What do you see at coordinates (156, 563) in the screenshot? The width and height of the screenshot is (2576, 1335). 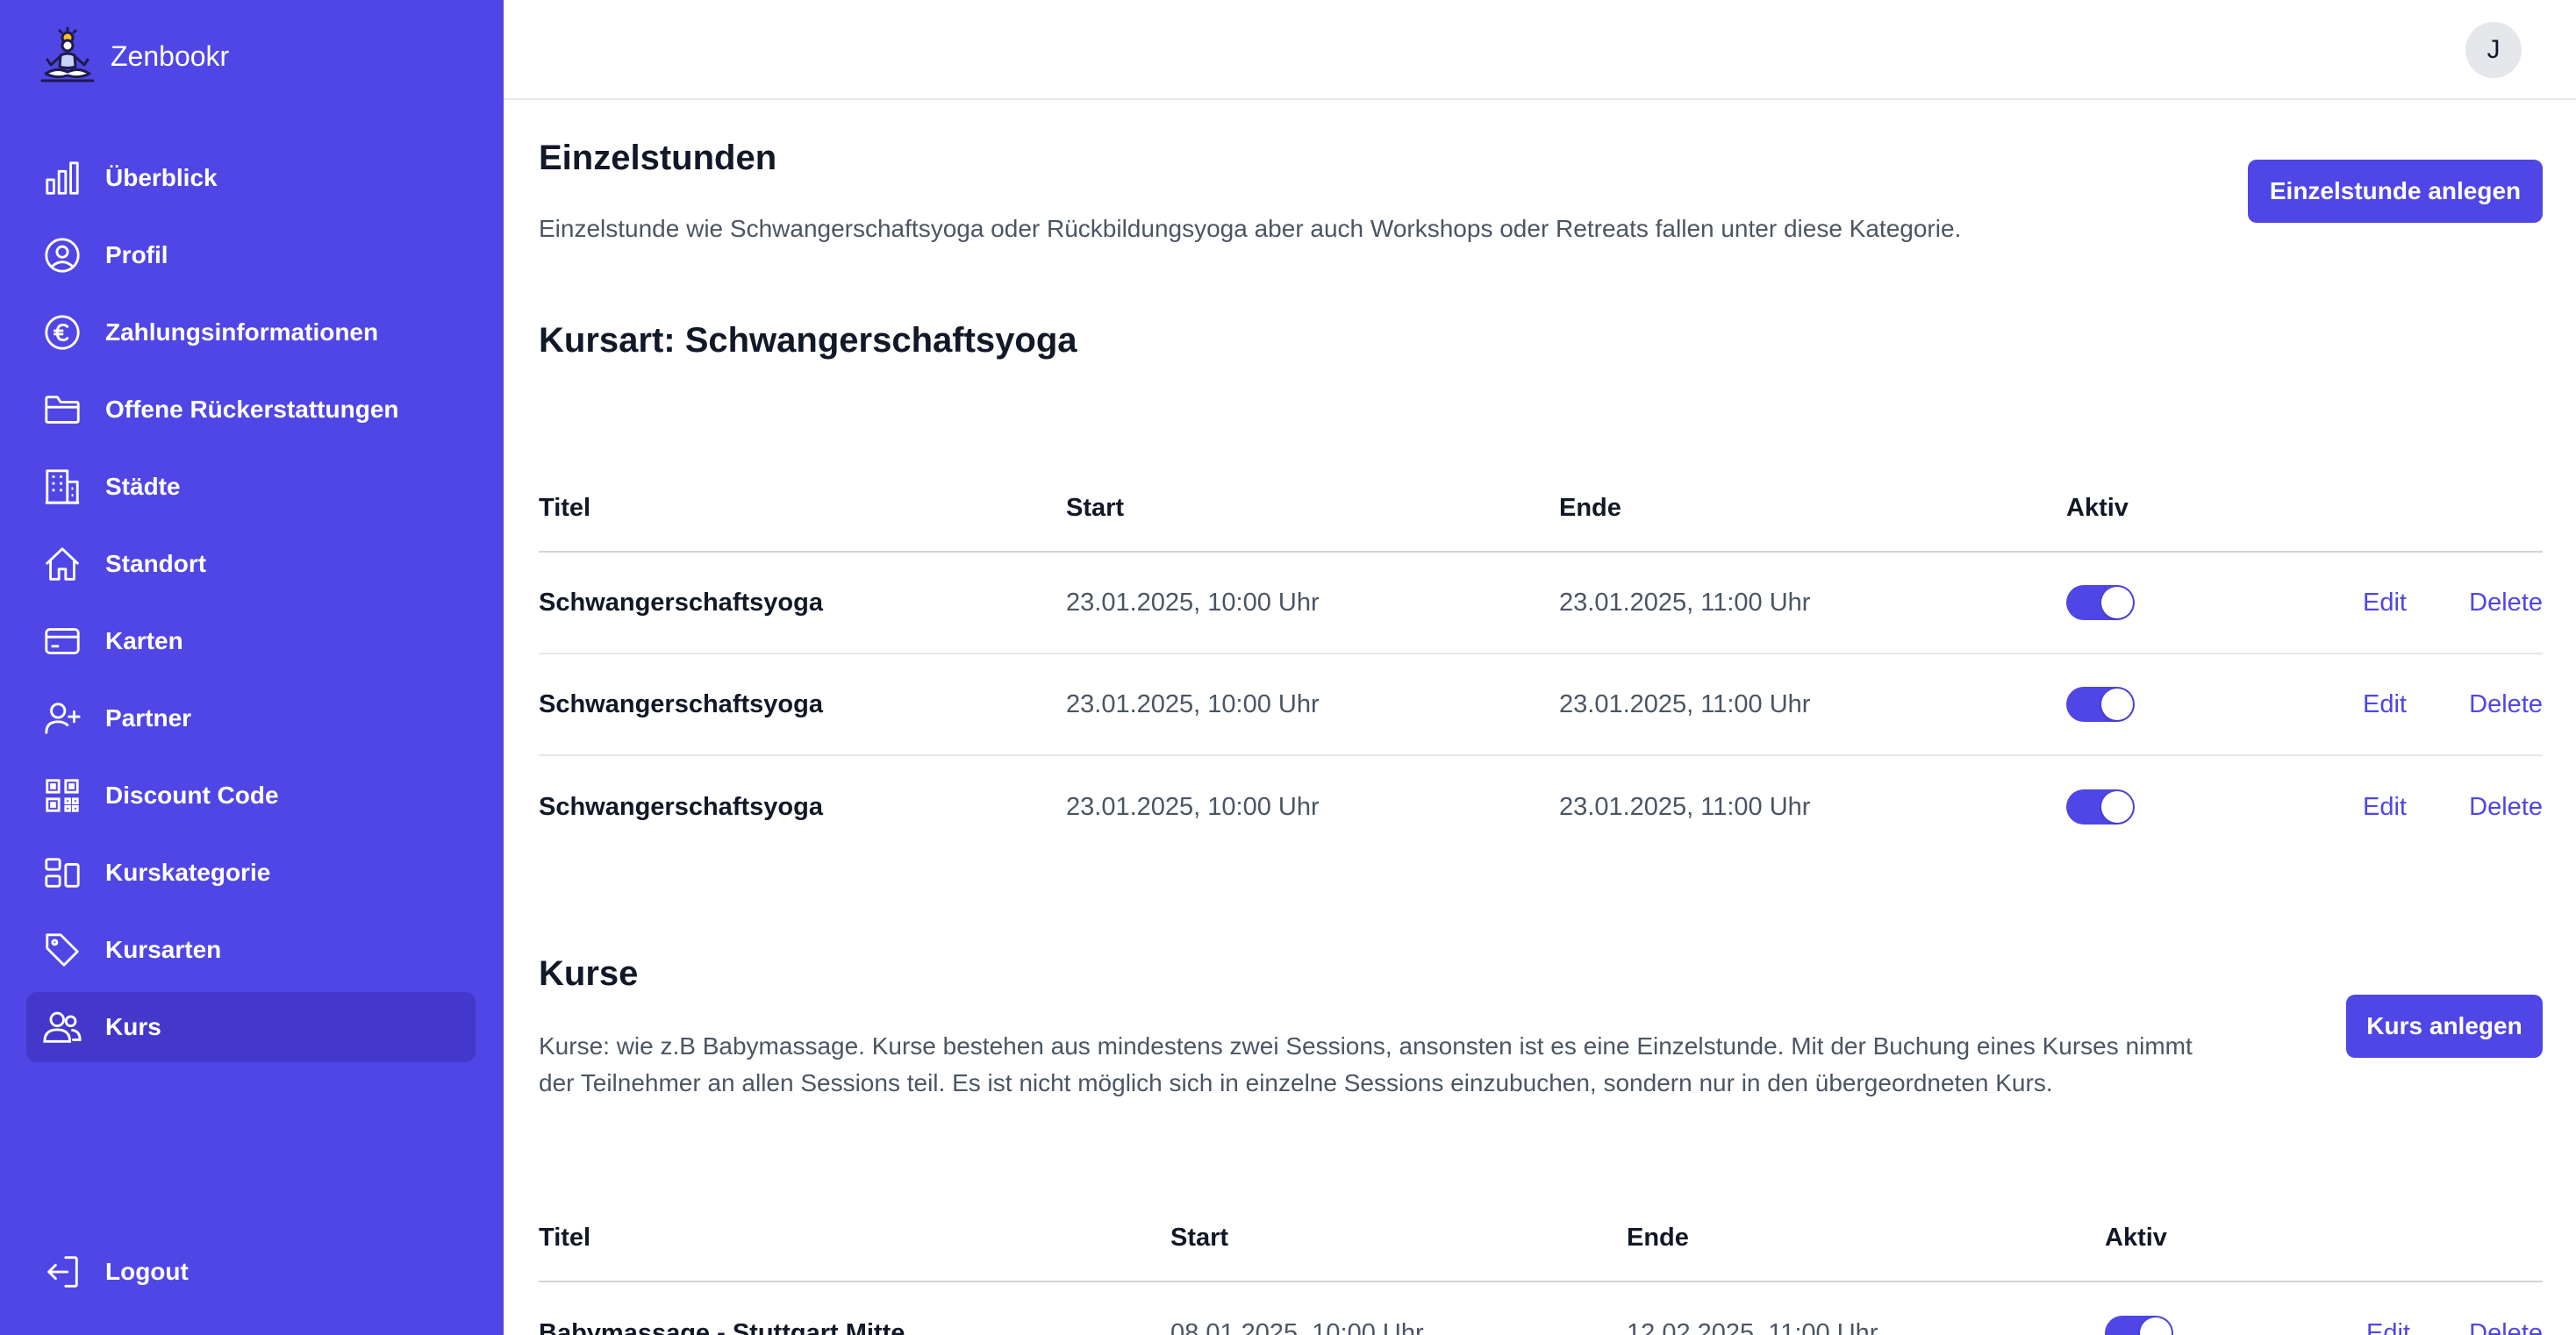 I see `sidebar-item-label: Standort` at bounding box center [156, 563].